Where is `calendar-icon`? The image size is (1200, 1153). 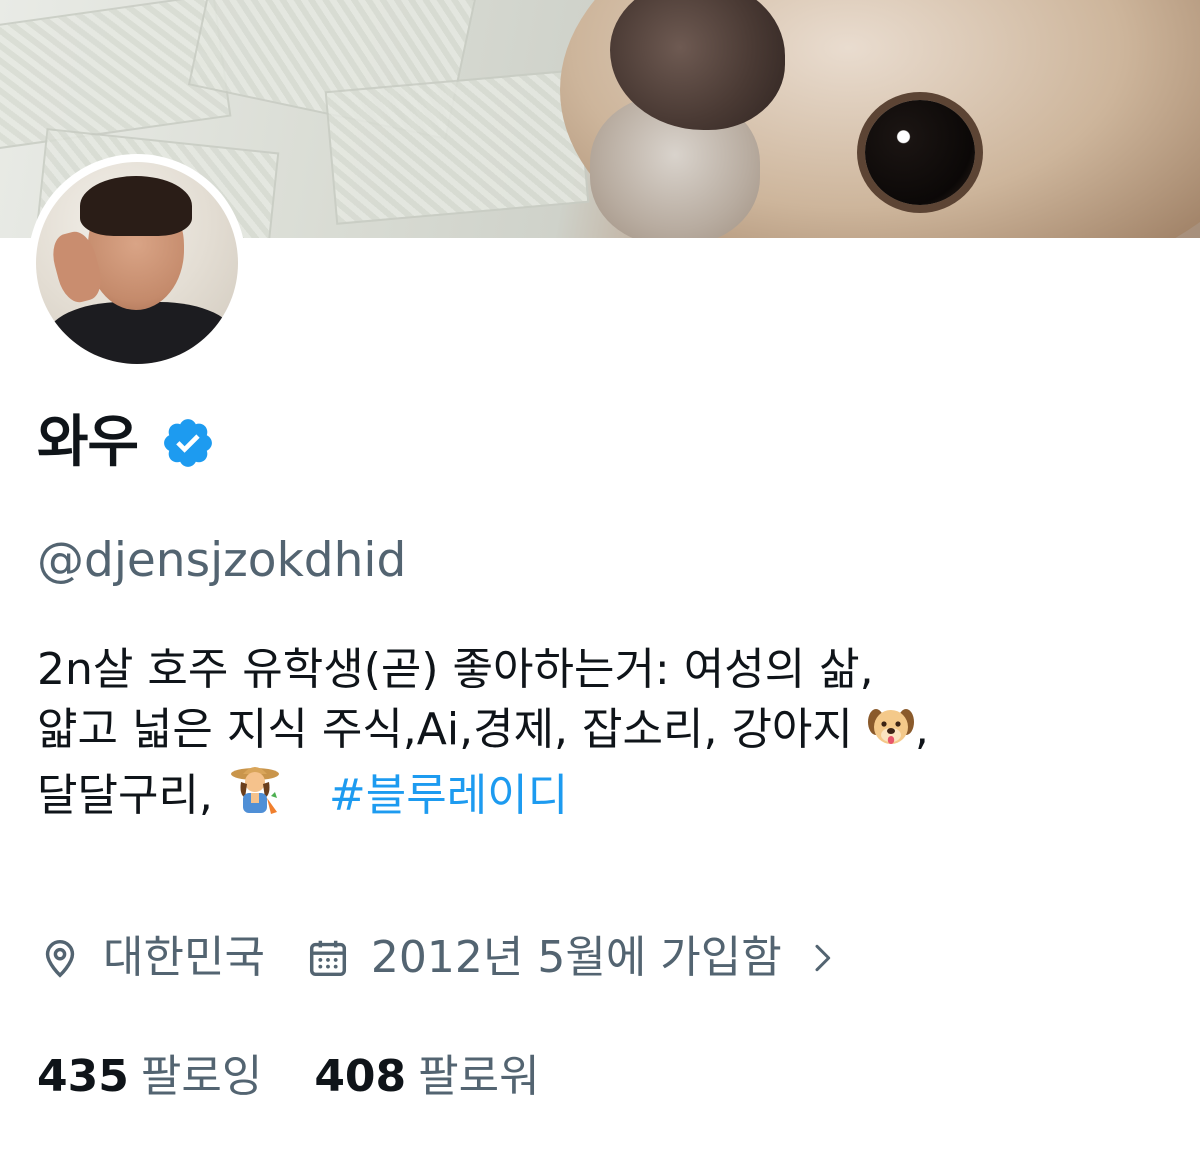 calendar-icon is located at coordinates (327, 958).